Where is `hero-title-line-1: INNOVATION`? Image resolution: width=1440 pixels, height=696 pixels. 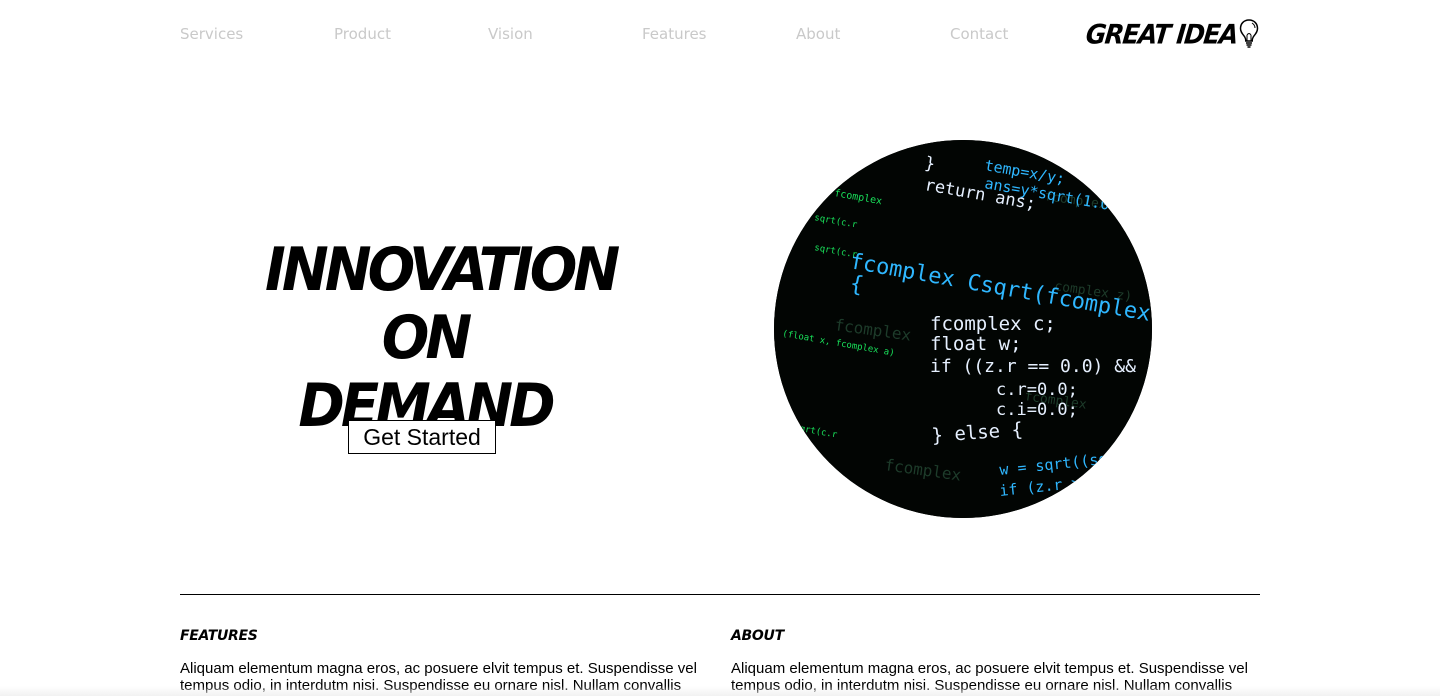 hero-title-line-1: INNOVATION is located at coordinates (442, 270).